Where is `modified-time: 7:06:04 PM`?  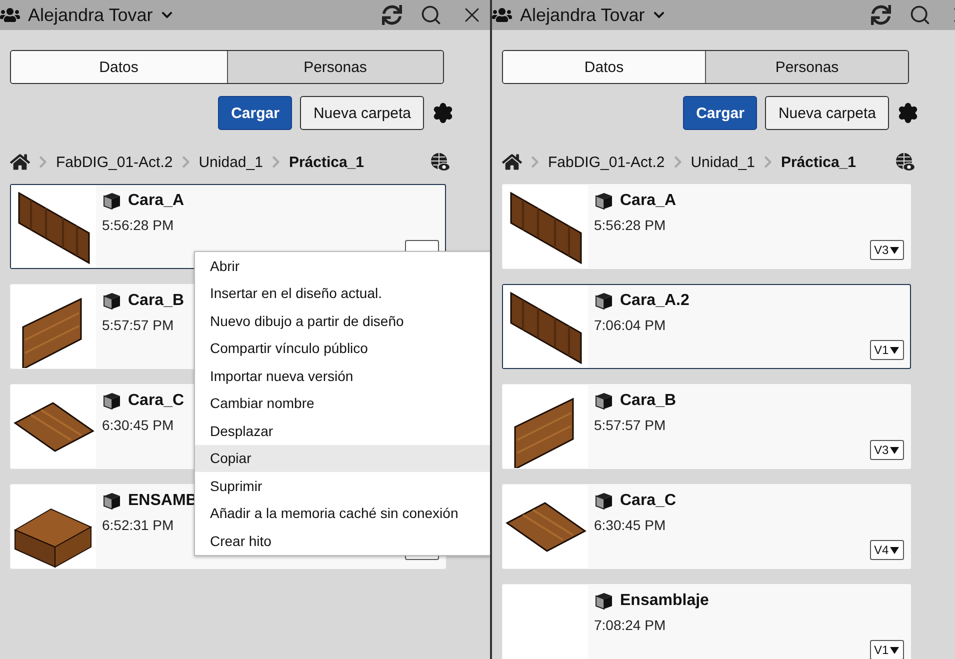
modified-time: 7:06:04 PM is located at coordinates (630, 325).